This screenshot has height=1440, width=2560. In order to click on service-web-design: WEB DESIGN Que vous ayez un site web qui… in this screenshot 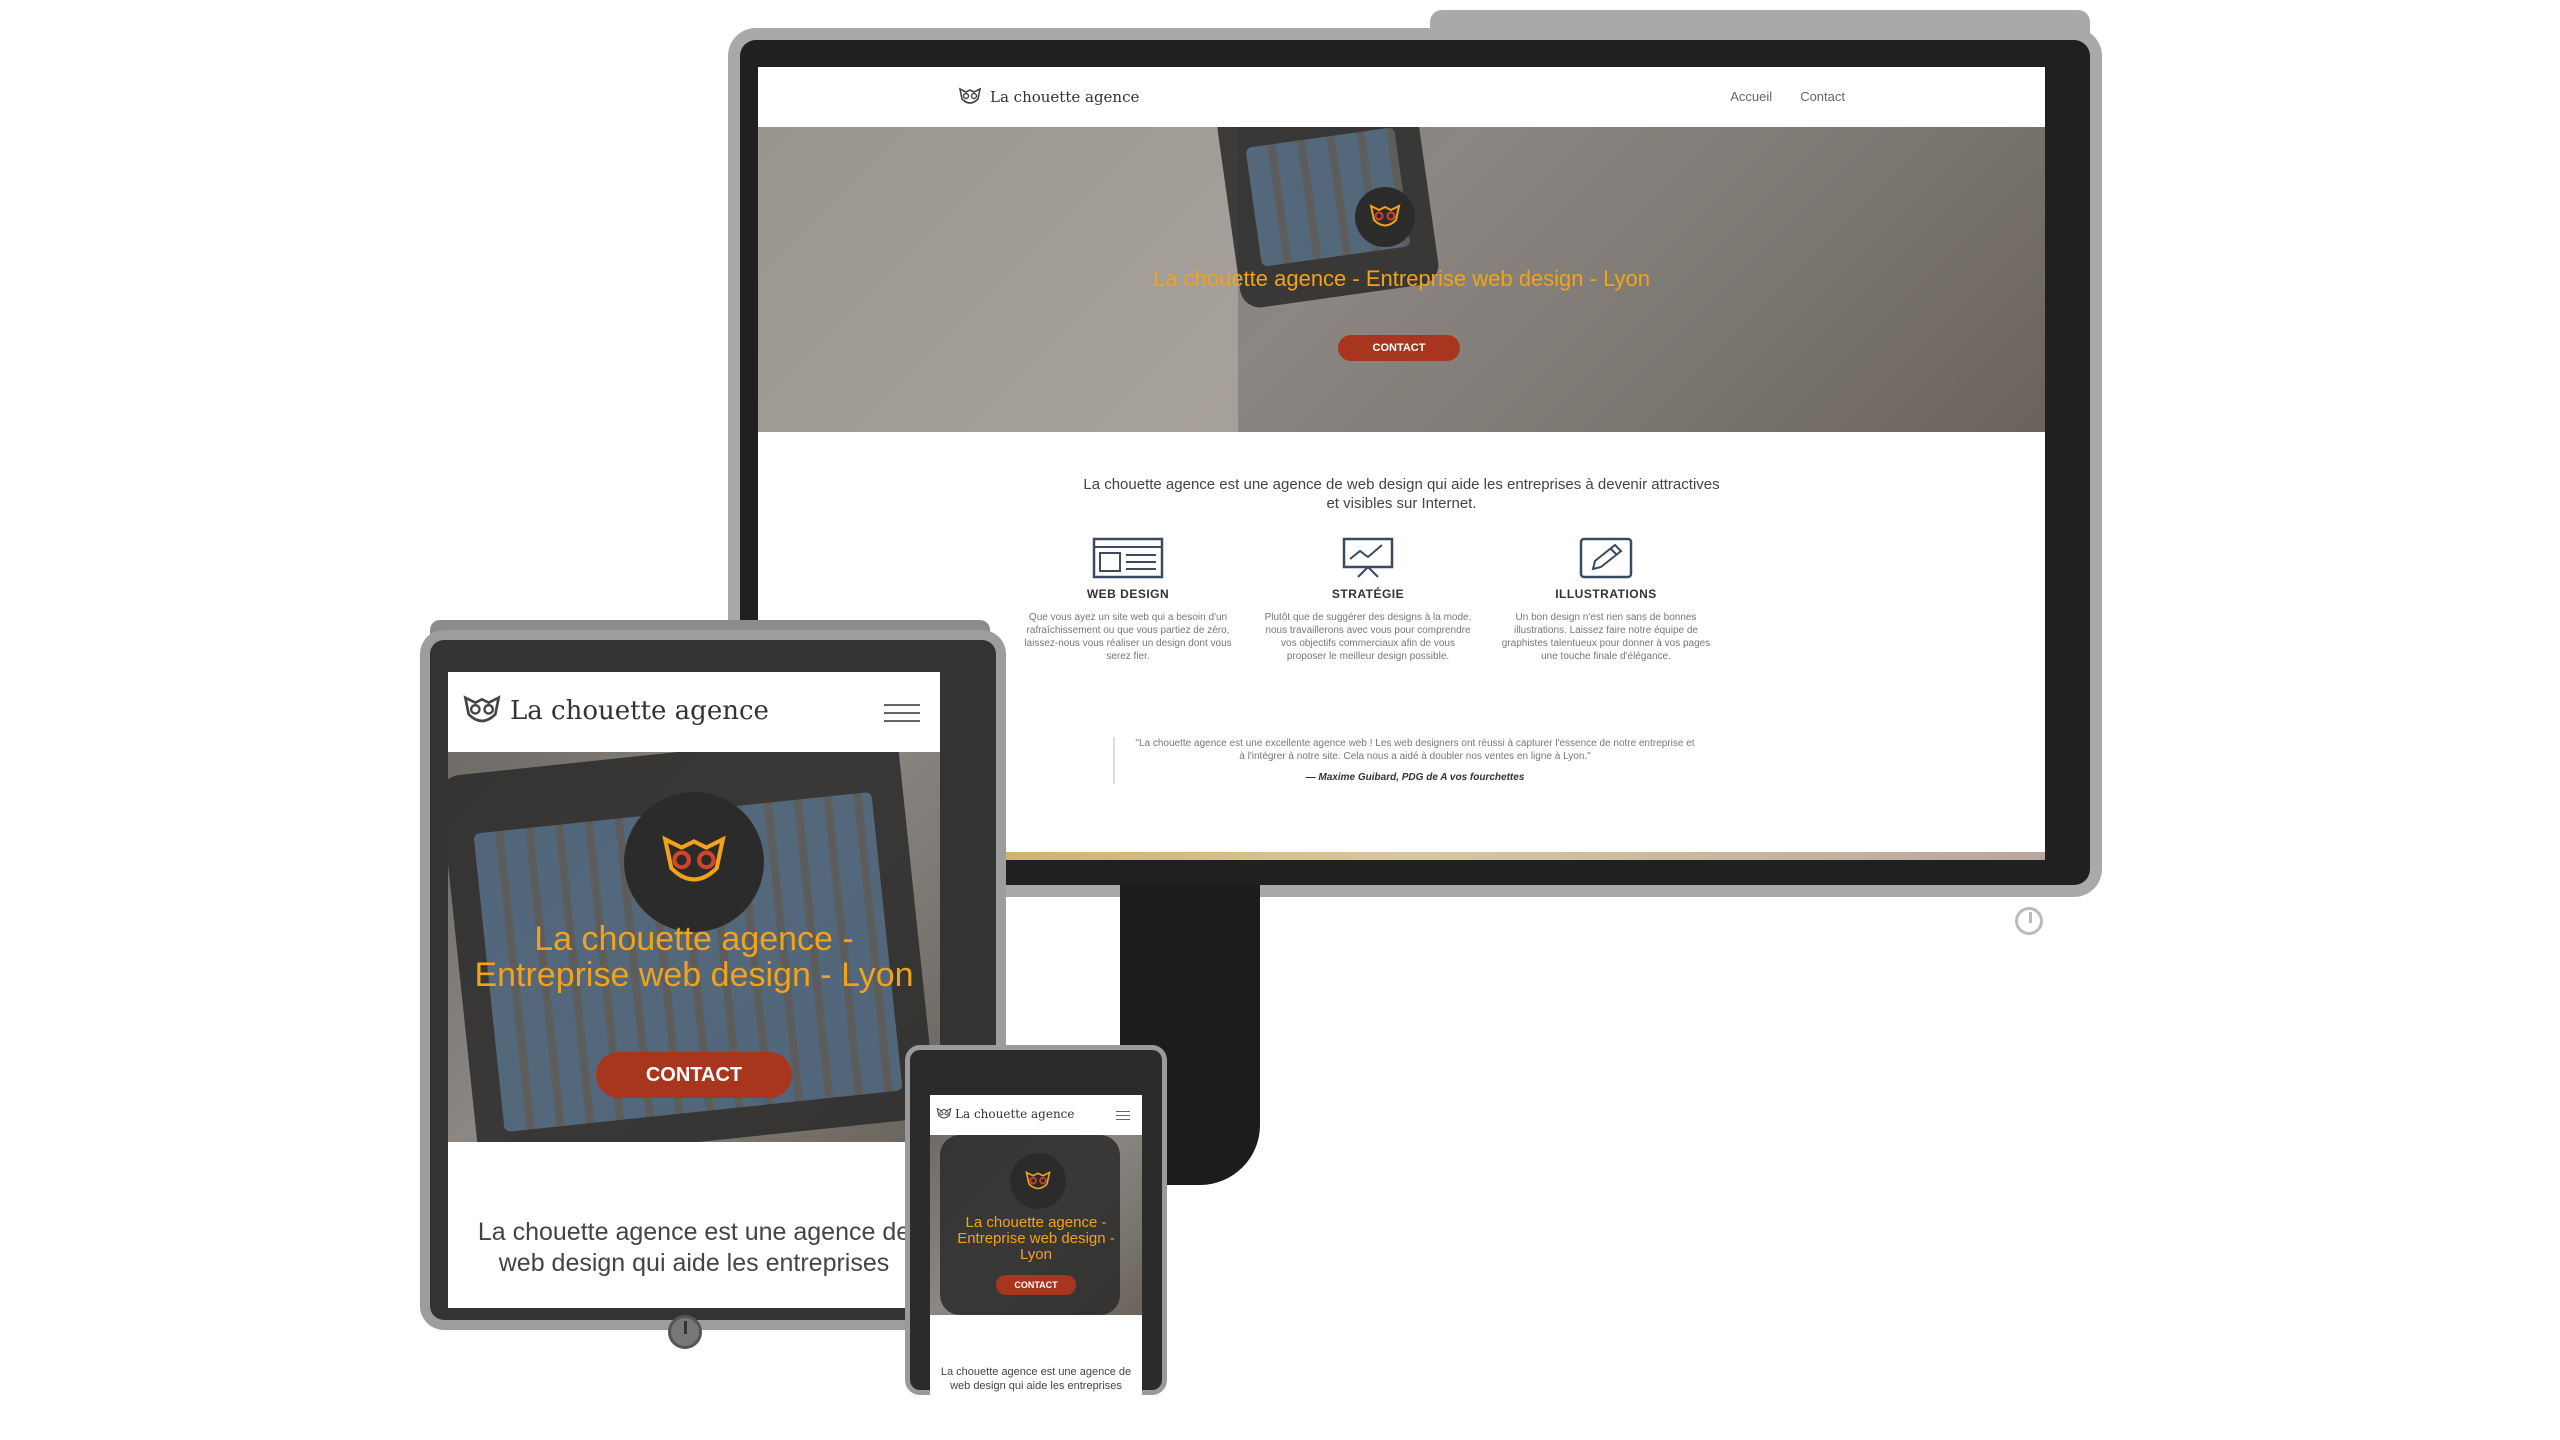, I will do `click(1128, 600)`.